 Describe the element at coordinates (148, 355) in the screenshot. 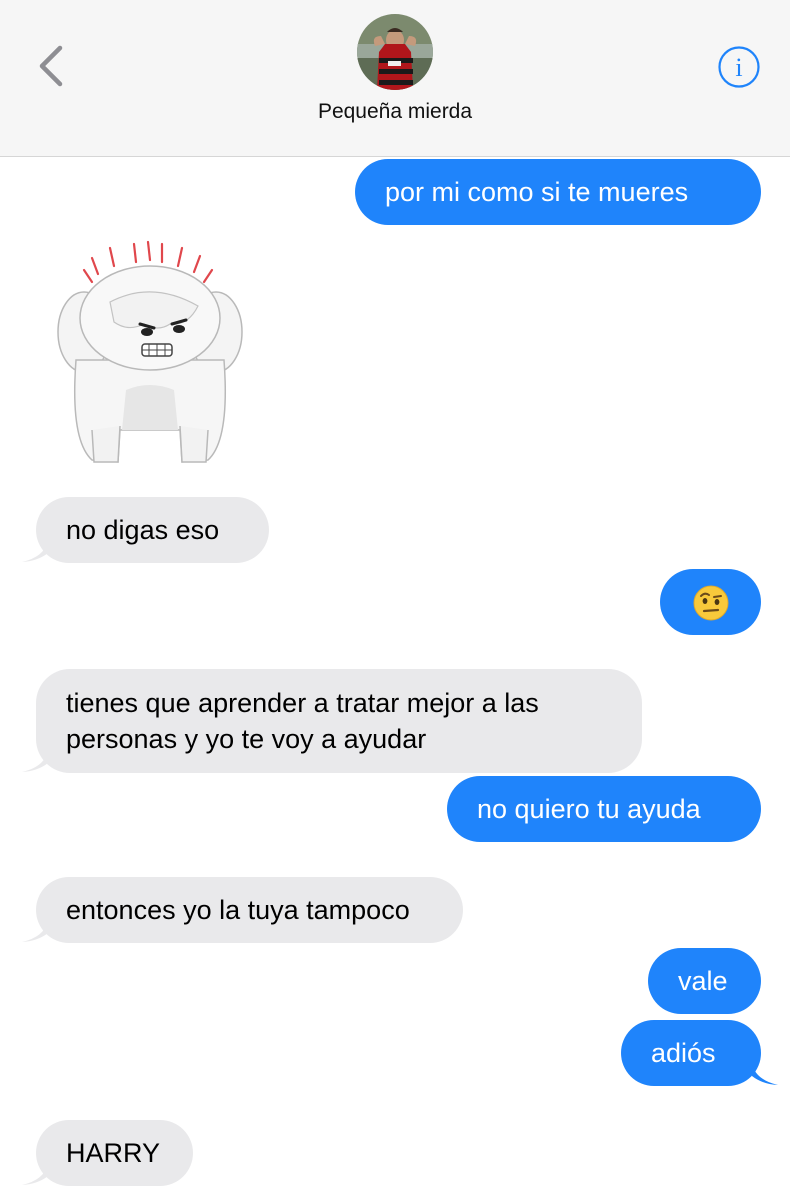

I see `angry-dog-sticker` at that location.